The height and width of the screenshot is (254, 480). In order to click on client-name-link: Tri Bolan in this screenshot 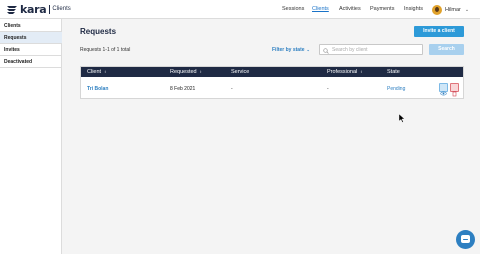, I will do `click(97, 89)`.